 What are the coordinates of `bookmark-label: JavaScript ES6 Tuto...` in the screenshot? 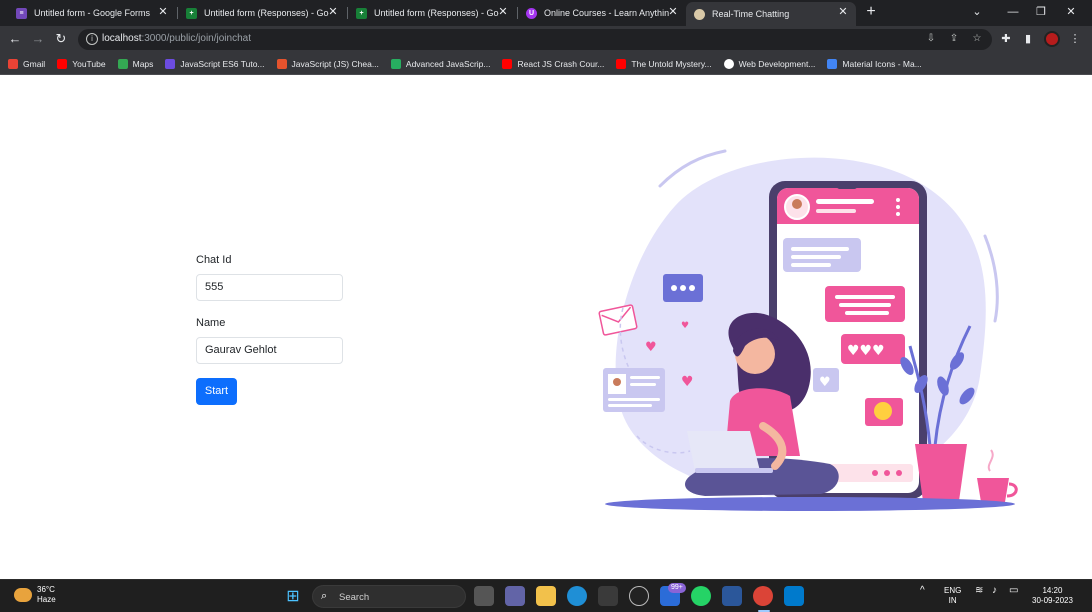 It's located at (222, 63).